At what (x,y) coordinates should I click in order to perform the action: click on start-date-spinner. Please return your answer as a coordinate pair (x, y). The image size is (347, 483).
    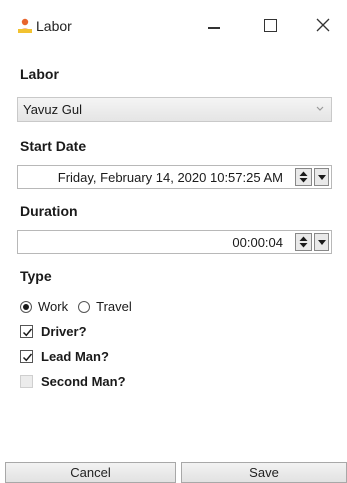
    Looking at the image, I should click on (303, 177).